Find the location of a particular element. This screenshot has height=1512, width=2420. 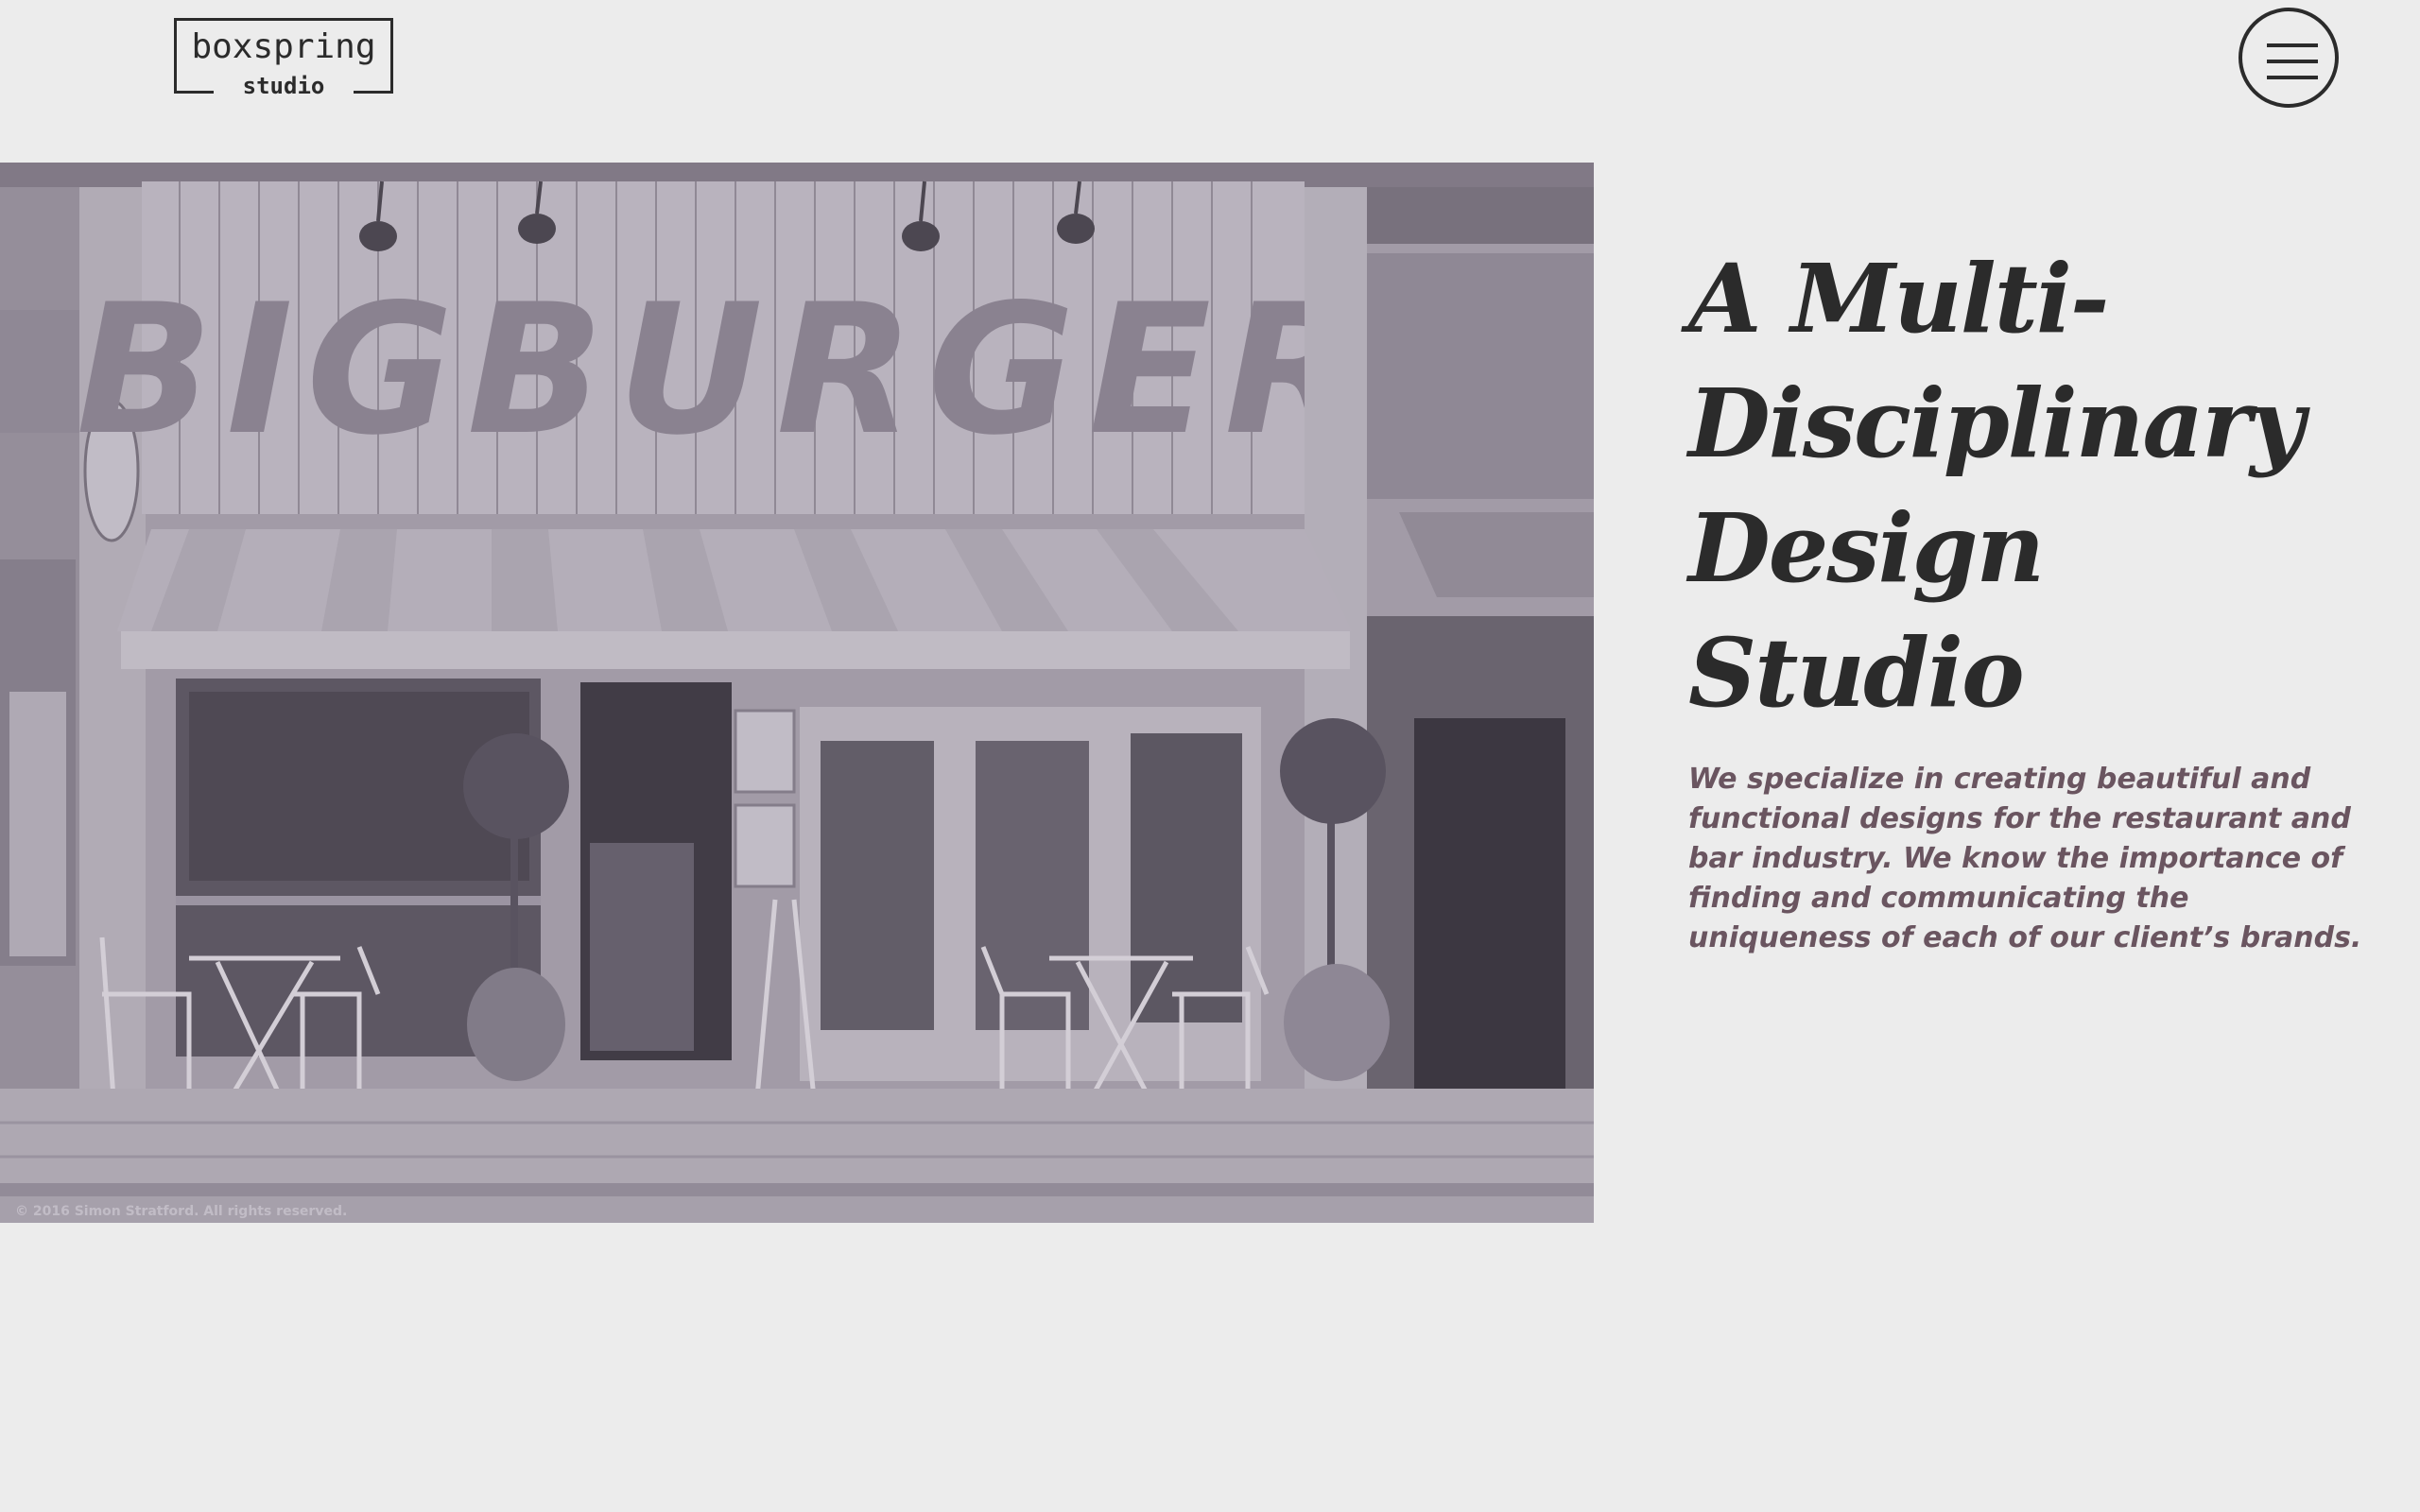

boxspring-studio-logo: boxspring studio is located at coordinates (283, 58).